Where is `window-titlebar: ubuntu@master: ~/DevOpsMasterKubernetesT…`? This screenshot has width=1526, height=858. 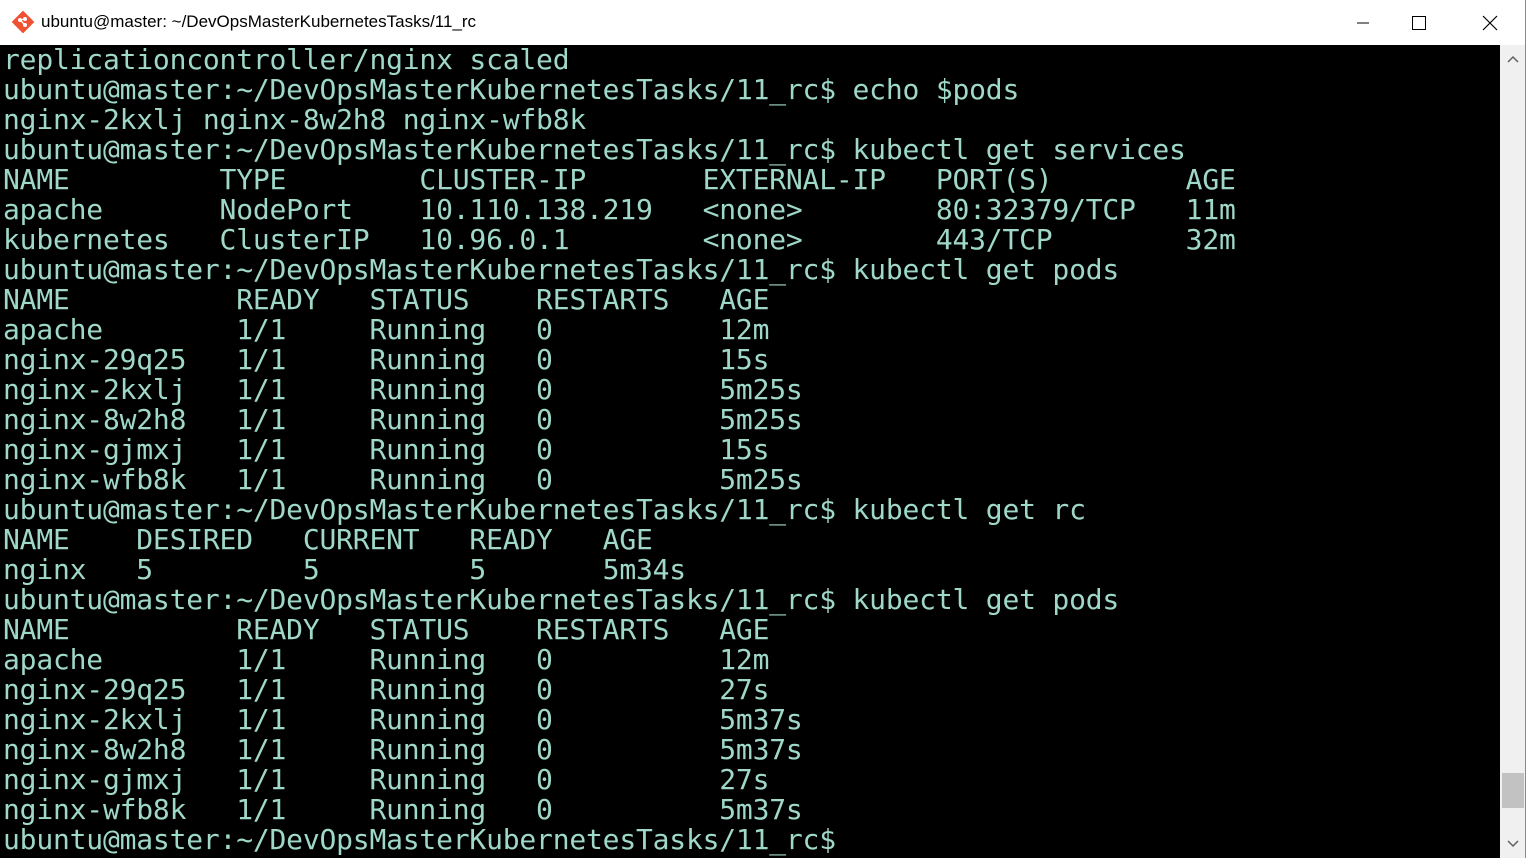
window-titlebar: ubuntu@master: ~/DevOpsMasterKubernetesT… is located at coordinates (763, 22).